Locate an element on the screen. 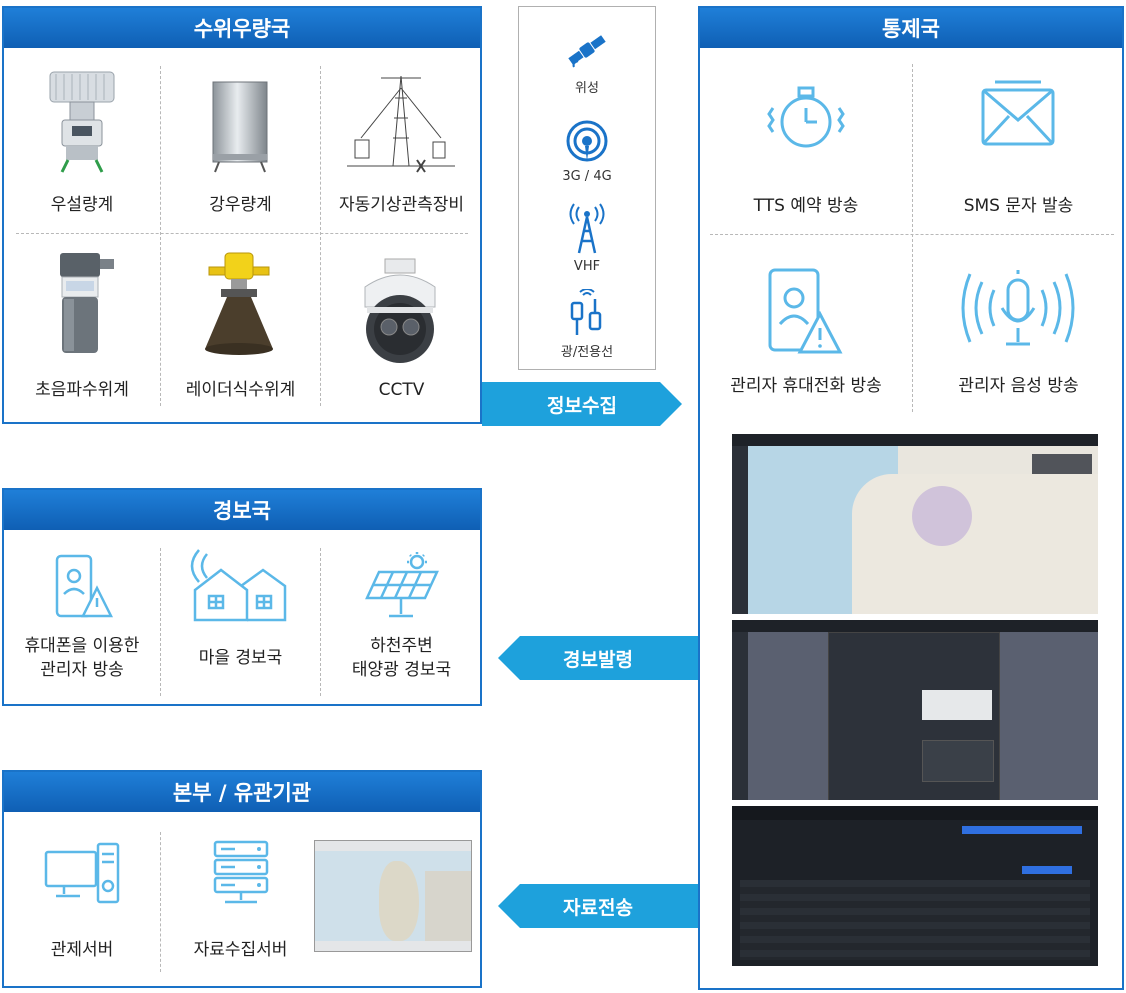 The height and width of the screenshot is (993, 1126). solar-warning-item: 하천주변 태양광 경보국 is located at coordinates (401, 610).